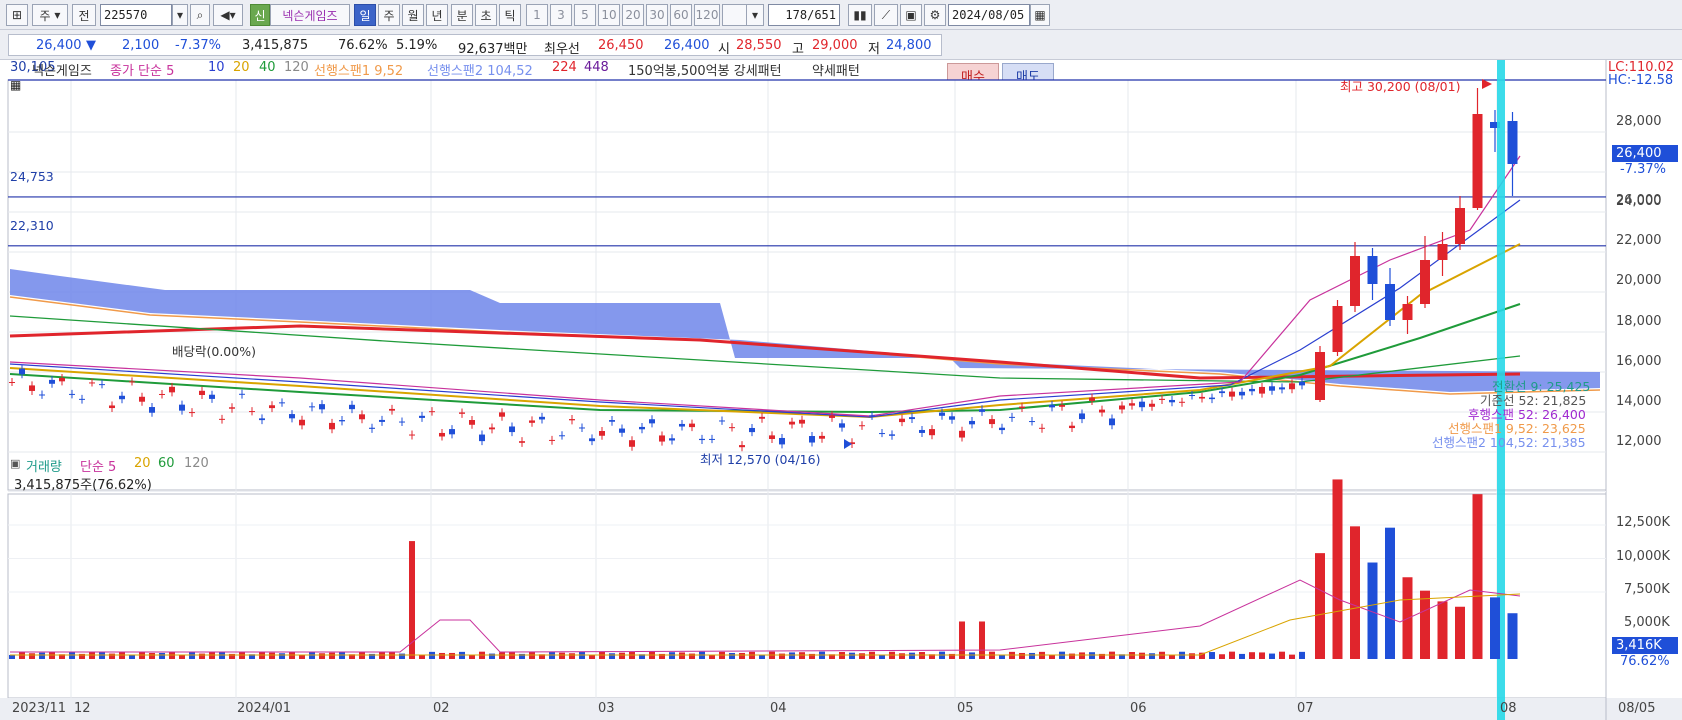 This screenshot has height=720, width=1682. What do you see at coordinates (911, 15) in the screenshot?
I see `save-icon: ▣` at bounding box center [911, 15].